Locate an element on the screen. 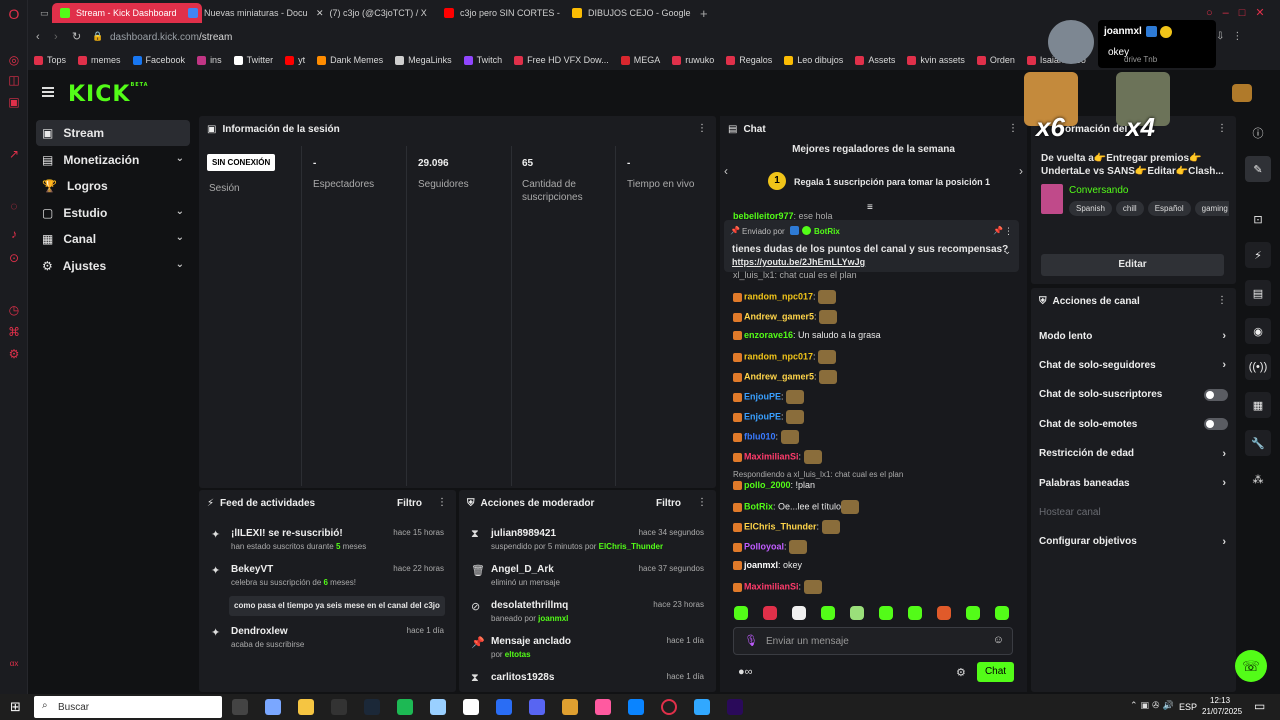  opera-icon is located at coordinates (669, 707).